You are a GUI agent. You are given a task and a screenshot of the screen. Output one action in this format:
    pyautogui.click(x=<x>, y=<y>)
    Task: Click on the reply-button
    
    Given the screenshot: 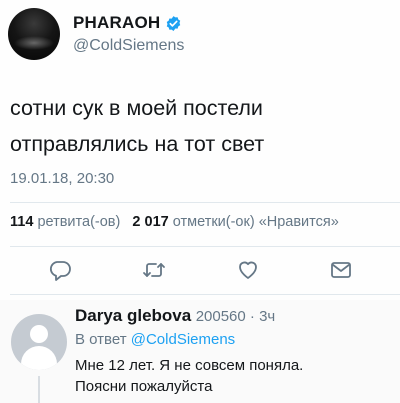 What is the action you would take?
    pyautogui.click(x=60, y=270)
    